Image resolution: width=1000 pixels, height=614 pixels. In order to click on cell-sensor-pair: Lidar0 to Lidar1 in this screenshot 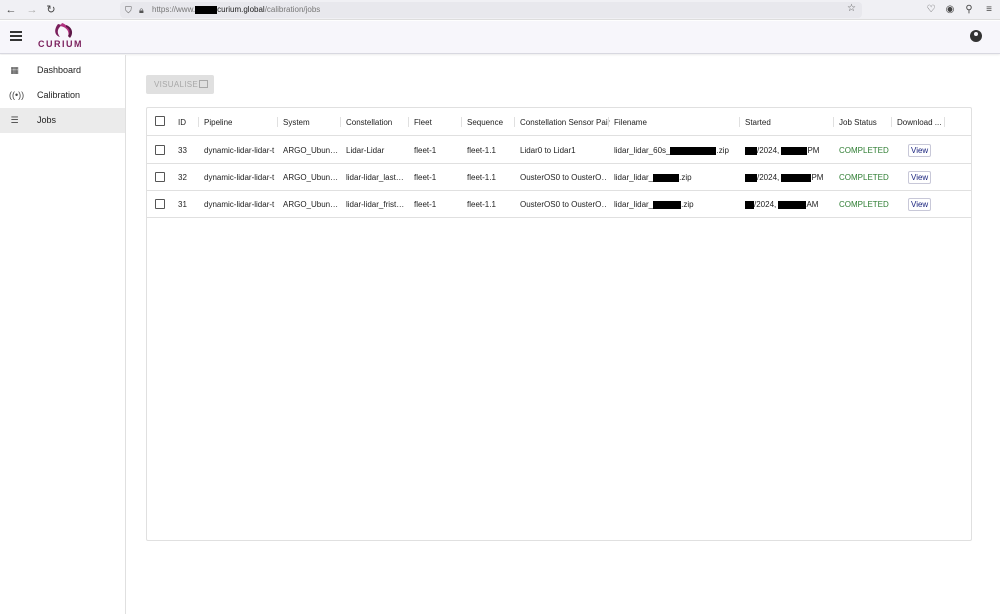, I will do `click(548, 150)`.